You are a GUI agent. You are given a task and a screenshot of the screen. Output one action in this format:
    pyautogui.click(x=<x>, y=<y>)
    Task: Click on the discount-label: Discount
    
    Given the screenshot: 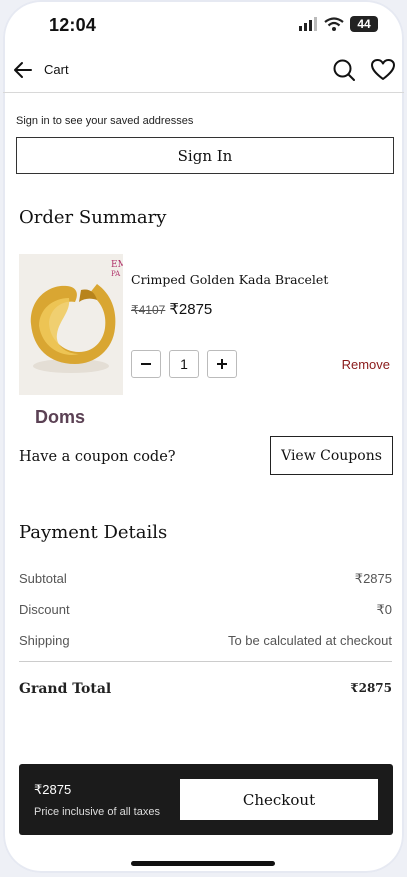 What is the action you would take?
    pyautogui.click(x=44, y=609)
    